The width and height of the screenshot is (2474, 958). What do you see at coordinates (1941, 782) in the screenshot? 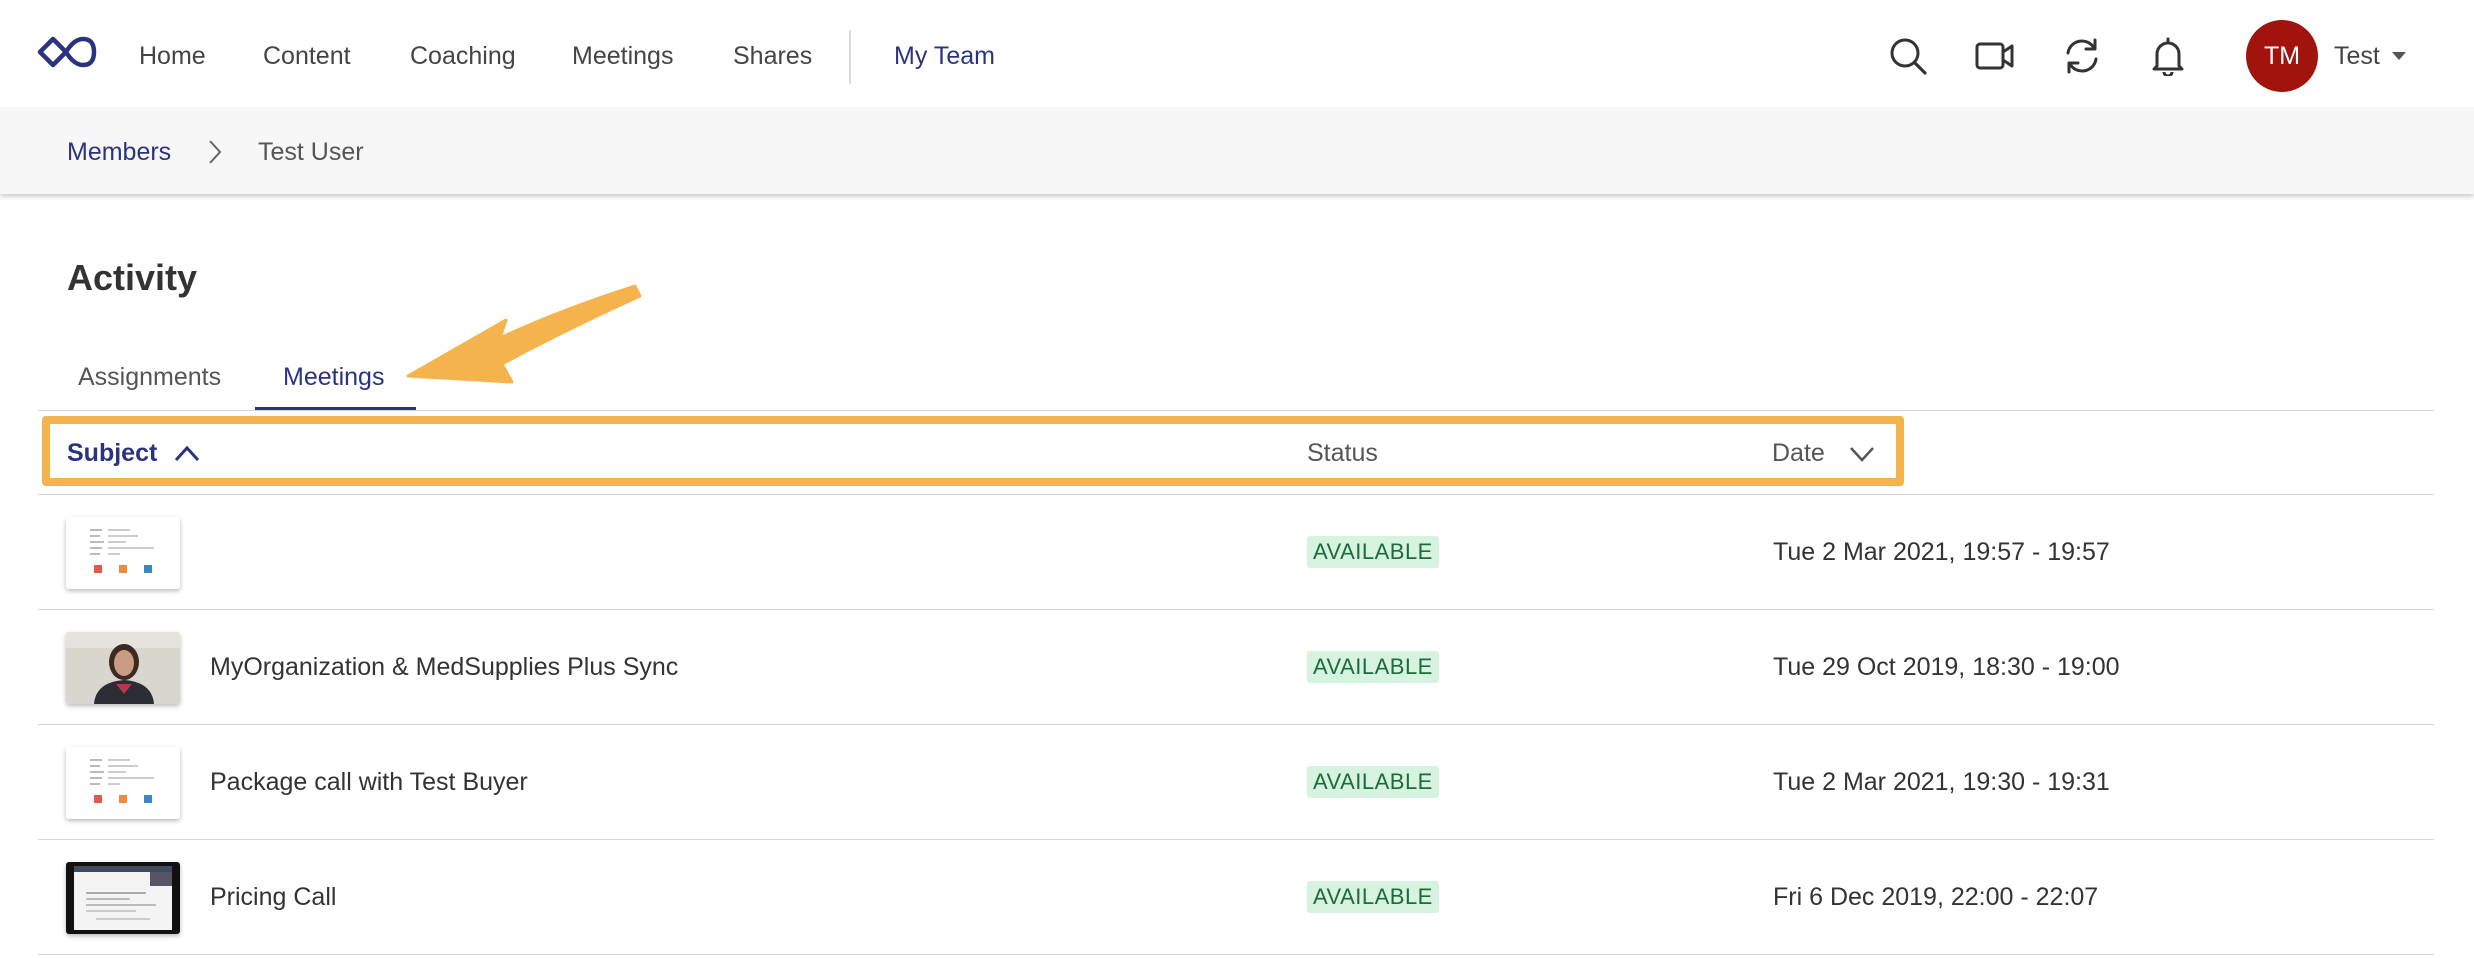
I see `row-date: Tue 2 Mar 2021, 19:30 - 19:31` at bounding box center [1941, 782].